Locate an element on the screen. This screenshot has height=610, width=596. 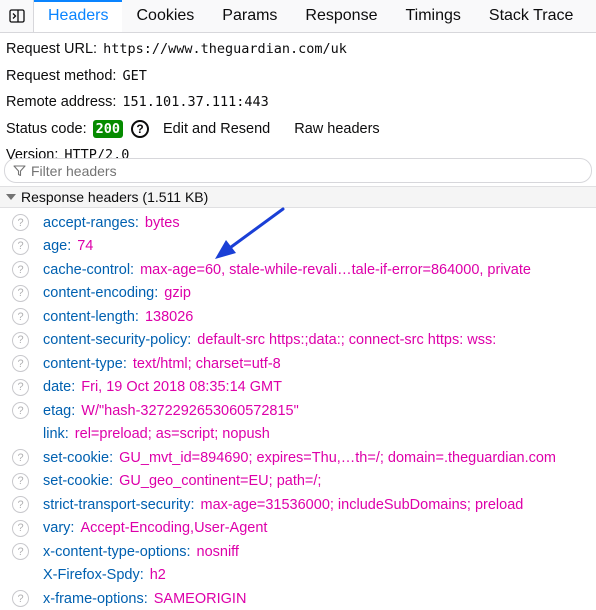
header-name: link is located at coordinates (56, 434).